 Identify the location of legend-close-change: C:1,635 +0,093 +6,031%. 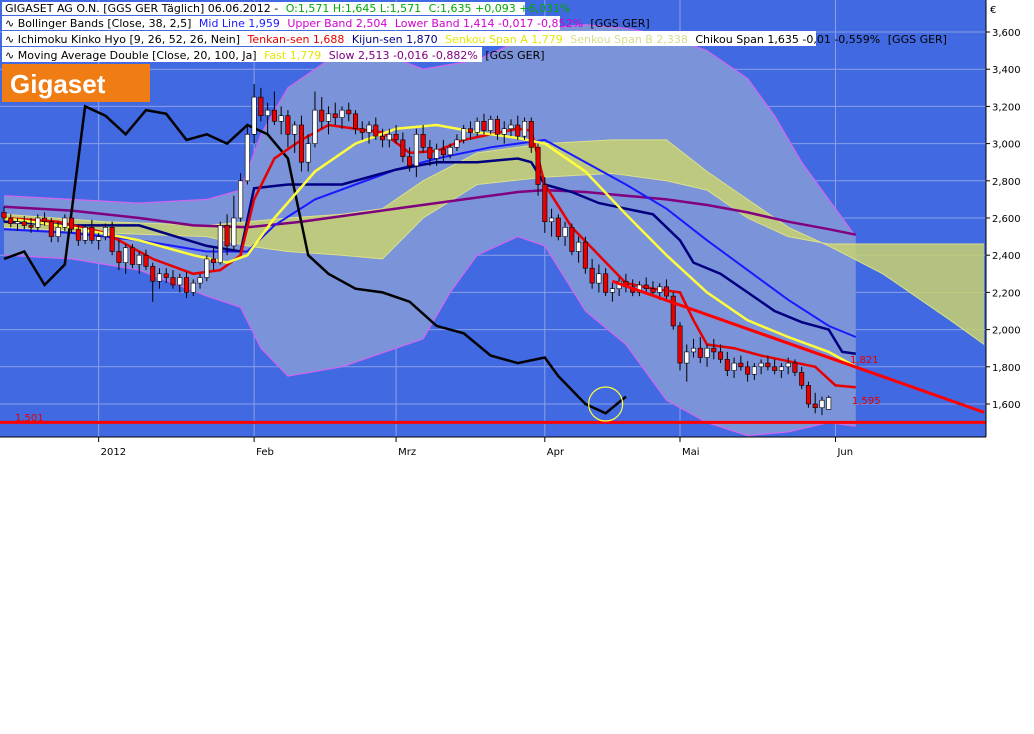
(500, 8).